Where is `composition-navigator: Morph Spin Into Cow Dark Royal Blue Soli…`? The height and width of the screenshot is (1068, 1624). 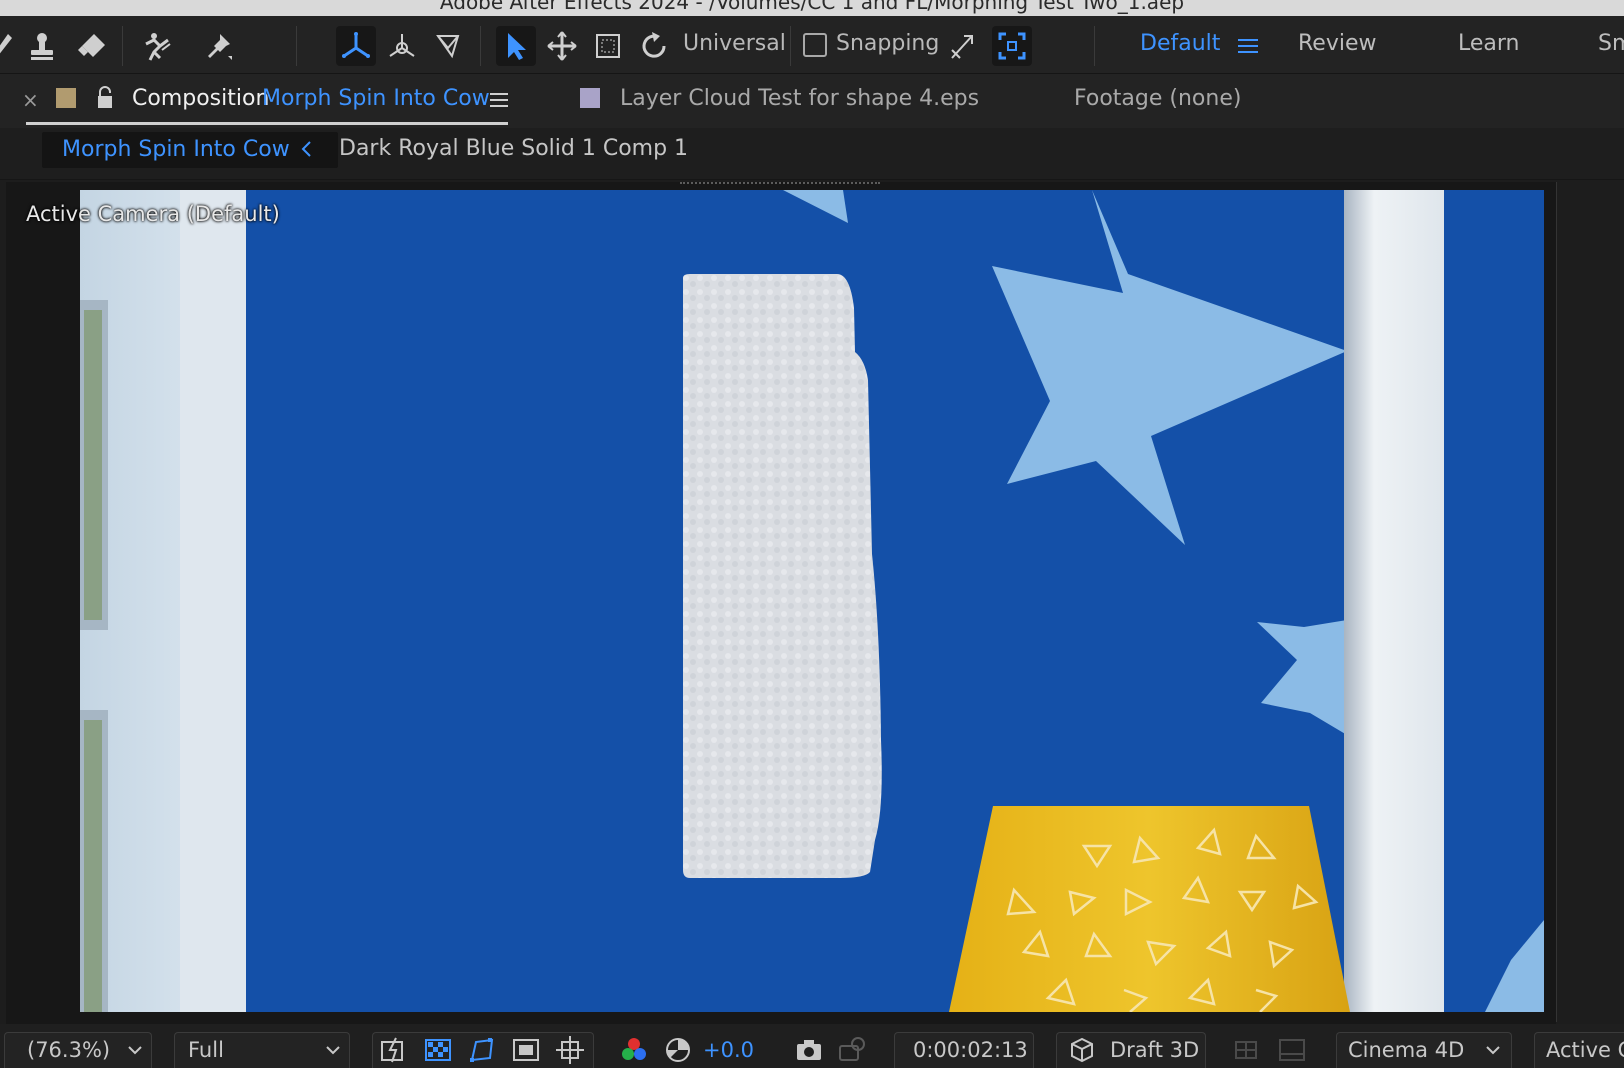
composition-navigator: Morph Spin Into Cow Dark Royal Blue Soli… is located at coordinates (812, 154).